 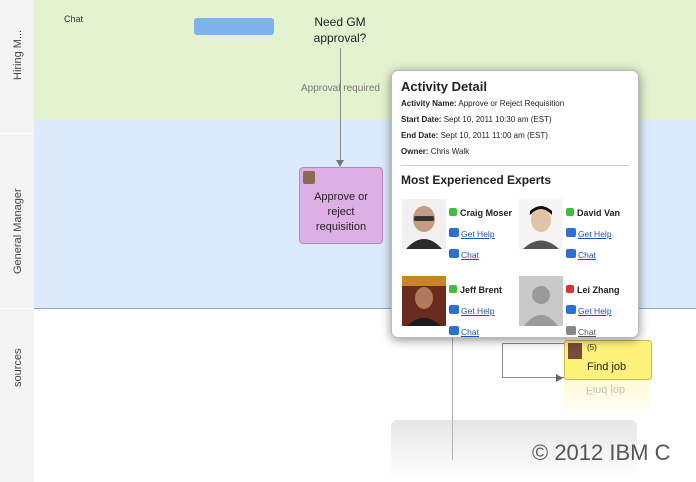 What do you see at coordinates (340, 38) in the screenshot?
I see `decision-line-2: approval?` at bounding box center [340, 38].